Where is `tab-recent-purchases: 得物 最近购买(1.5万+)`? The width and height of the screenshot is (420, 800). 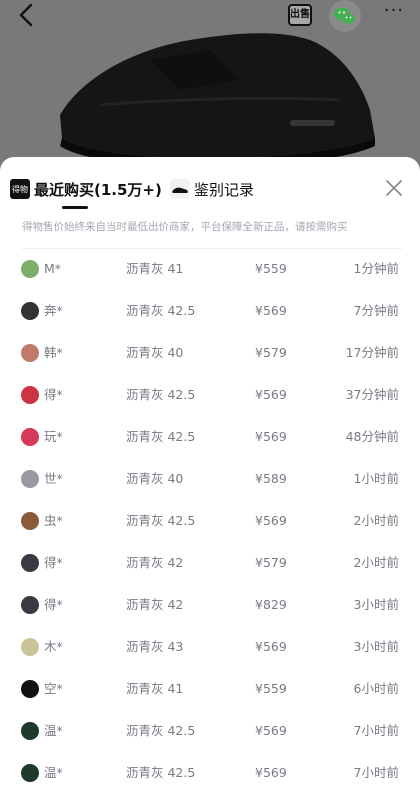 tab-recent-purchases: 得物 最近购买(1.5万+) is located at coordinates (86, 189).